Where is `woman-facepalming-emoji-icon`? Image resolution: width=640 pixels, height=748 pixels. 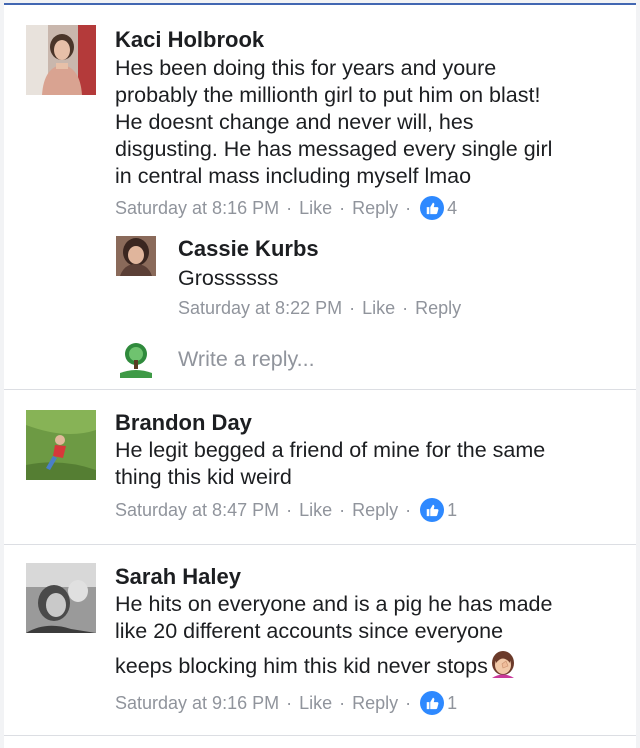
woman-facepalming-emoji-icon is located at coordinates (503, 664).